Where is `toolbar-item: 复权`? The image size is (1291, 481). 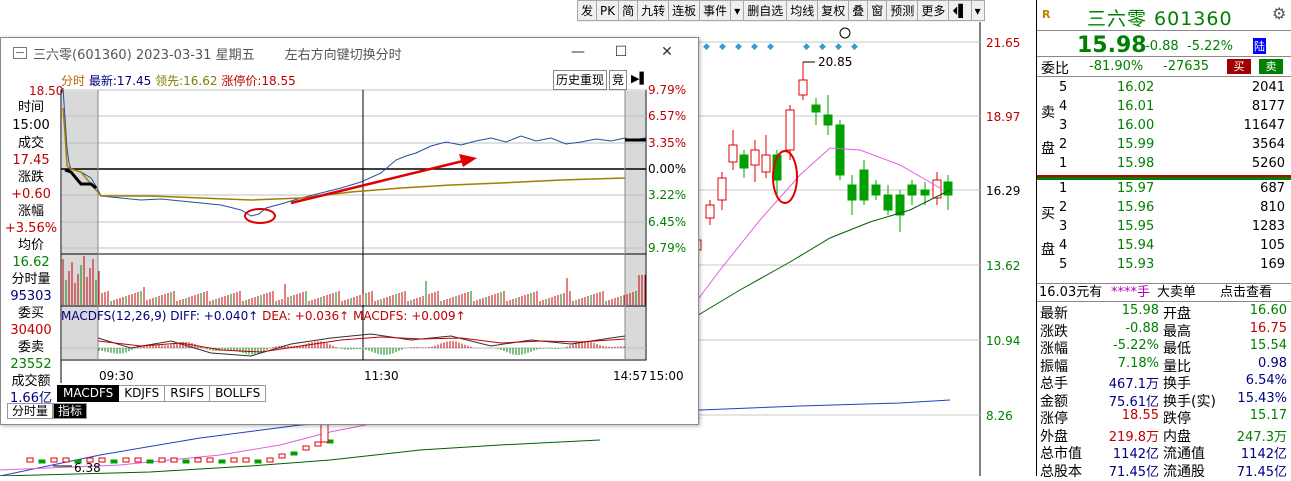
toolbar-item: 复权 is located at coordinates (834, 10).